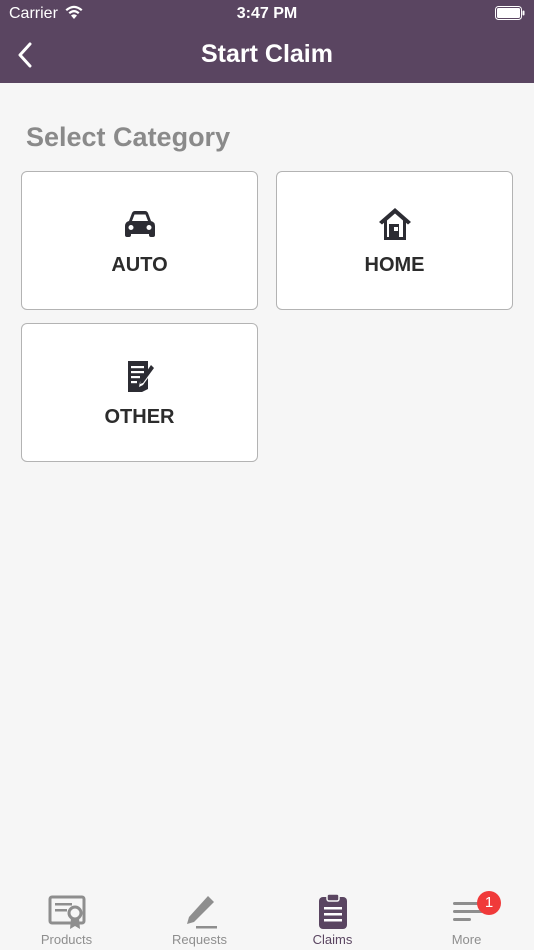 The image size is (534, 950). What do you see at coordinates (66, 939) in the screenshot?
I see `tab-label-products: Products` at bounding box center [66, 939].